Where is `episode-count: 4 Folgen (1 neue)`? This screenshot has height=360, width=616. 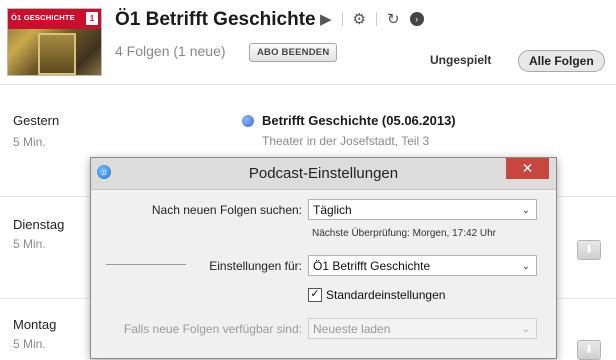 episode-count: 4 Folgen (1 neue) is located at coordinates (170, 51).